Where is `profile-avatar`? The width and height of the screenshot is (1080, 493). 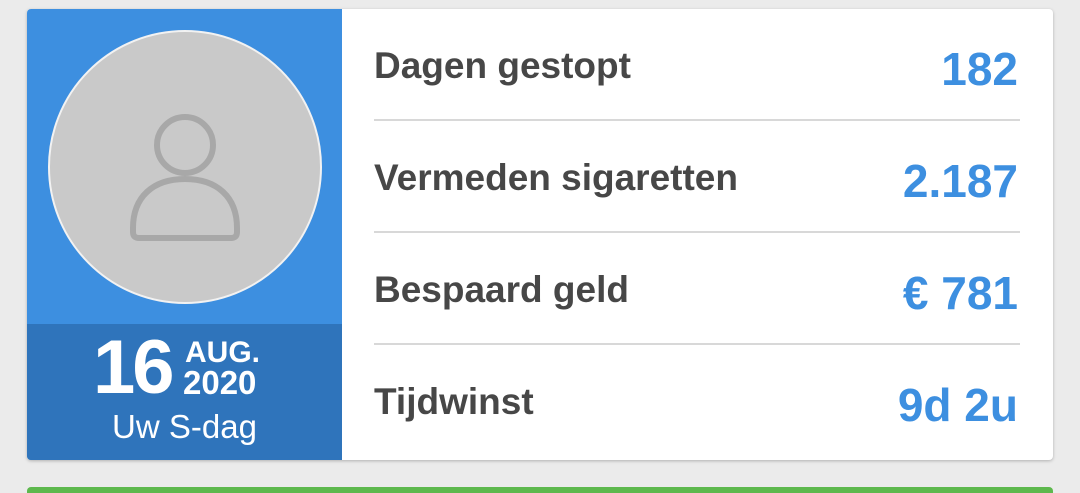 profile-avatar is located at coordinates (185, 167).